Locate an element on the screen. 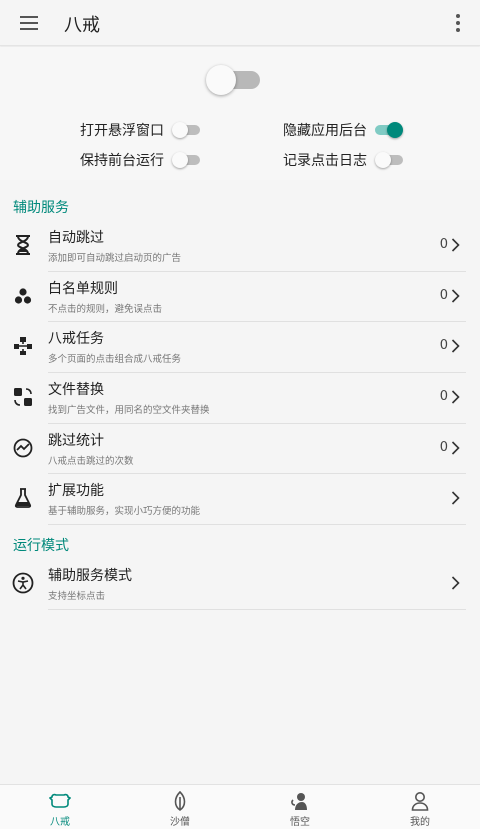  item-subtitle: 找到广告文件，用同名的空文件夹替换 is located at coordinates (129, 411).